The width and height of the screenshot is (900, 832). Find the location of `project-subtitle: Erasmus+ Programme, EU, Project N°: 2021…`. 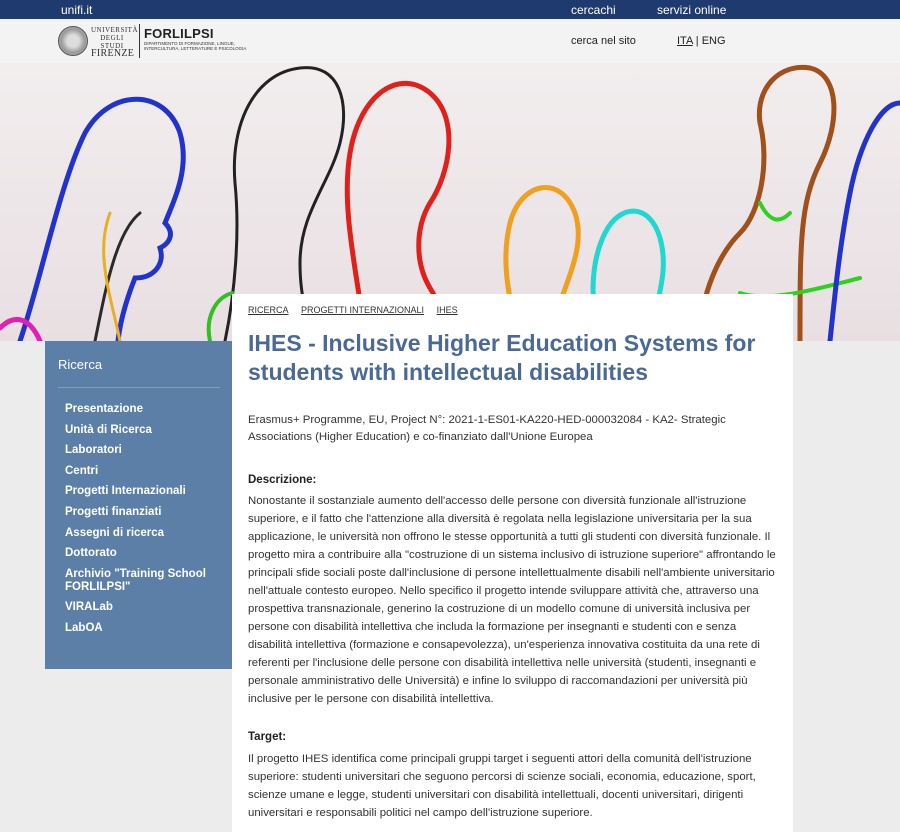

project-subtitle: Erasmus+ Programme, EU, Project N°: 2021… is located at coordinates (487, 428).